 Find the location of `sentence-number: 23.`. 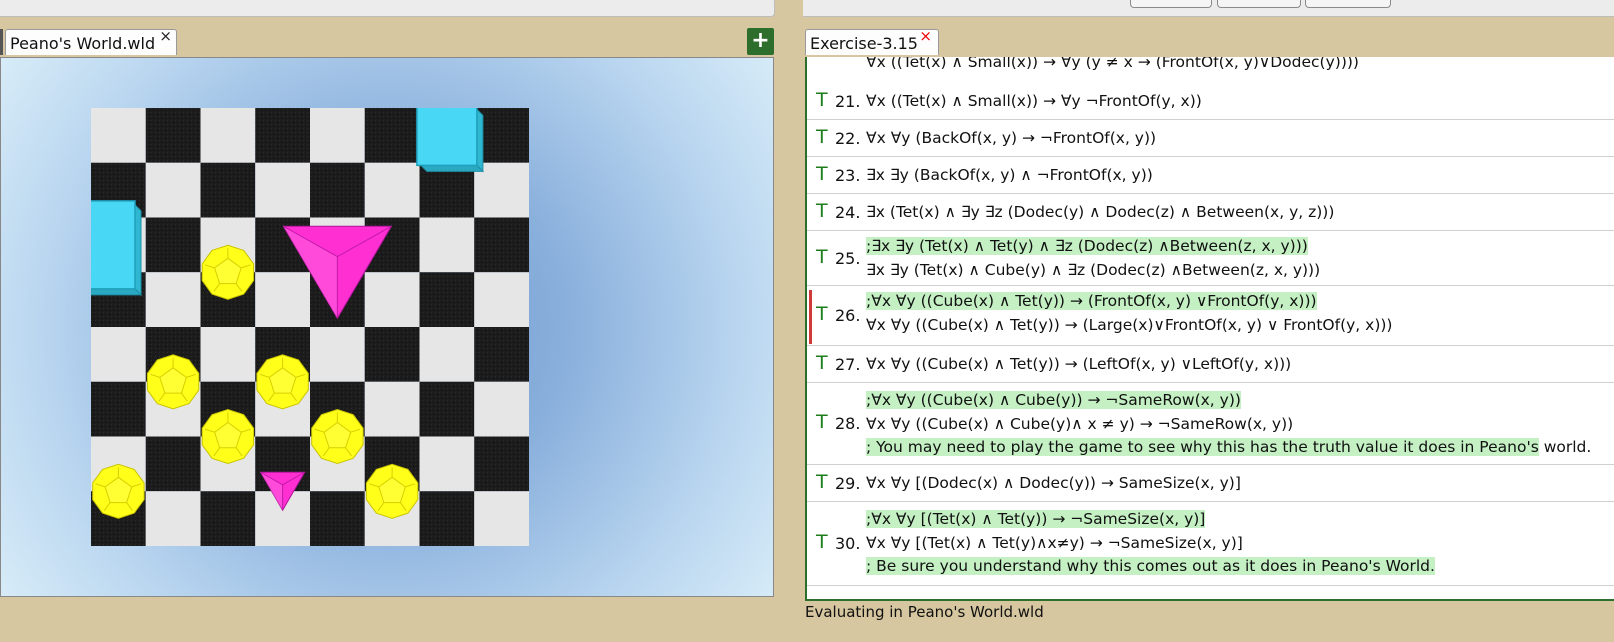

sentence-number: 23. is located at coordinates (848, 175).